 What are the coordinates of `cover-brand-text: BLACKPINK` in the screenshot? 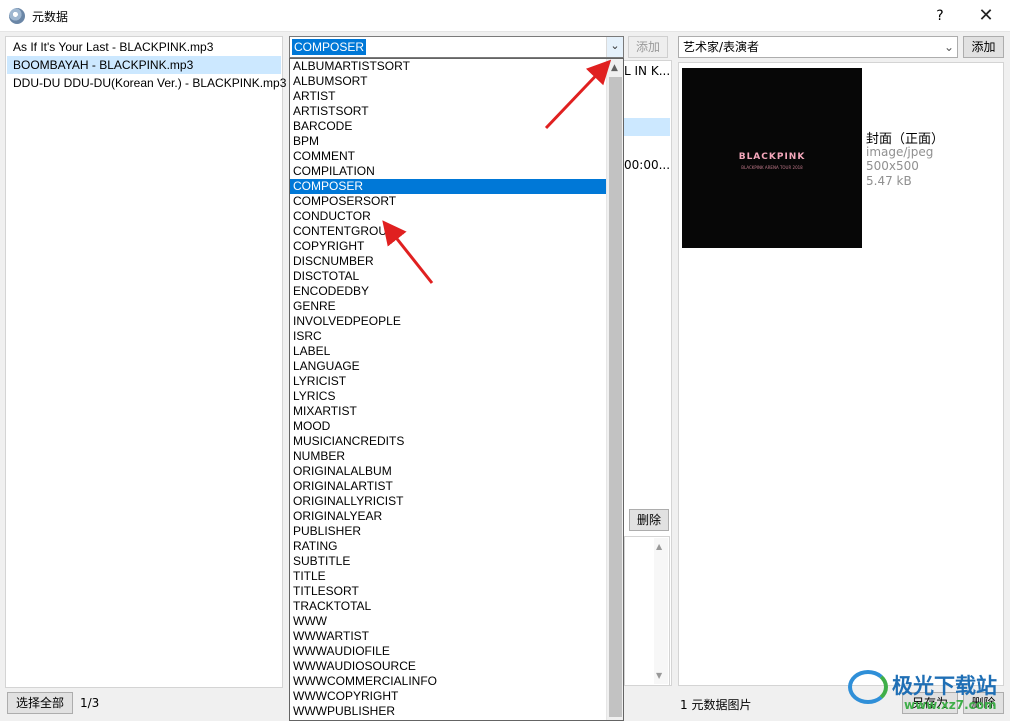 It's located at (772, 157).